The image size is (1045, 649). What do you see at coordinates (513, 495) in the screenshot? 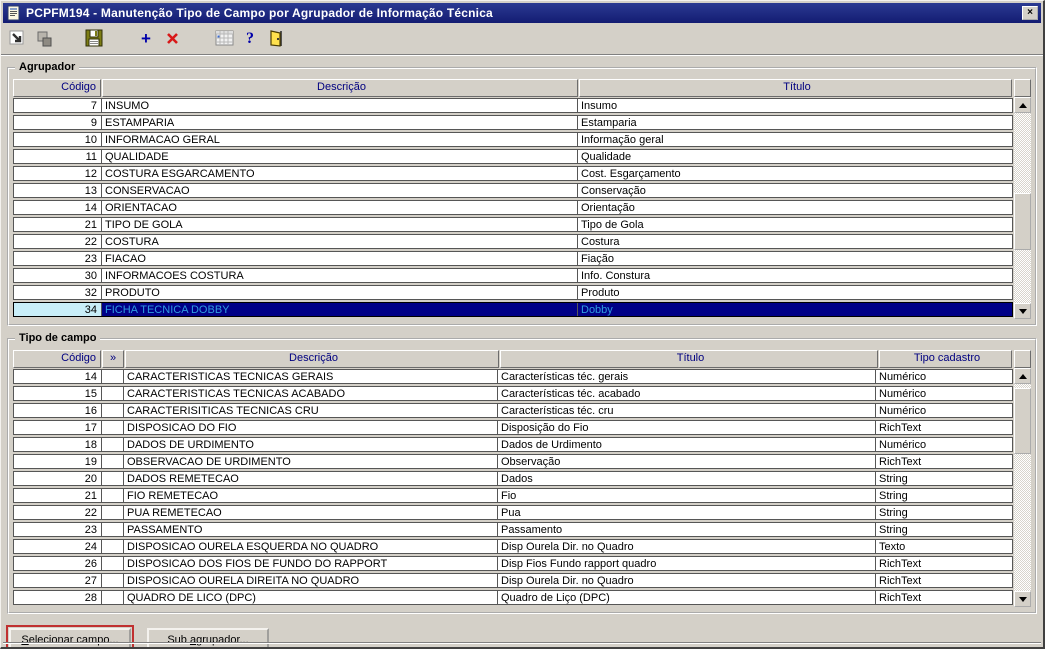
I see `tipo-de-campo-row: 21 FIO REMETECAO Fio String` at bounding box center [513, 495].